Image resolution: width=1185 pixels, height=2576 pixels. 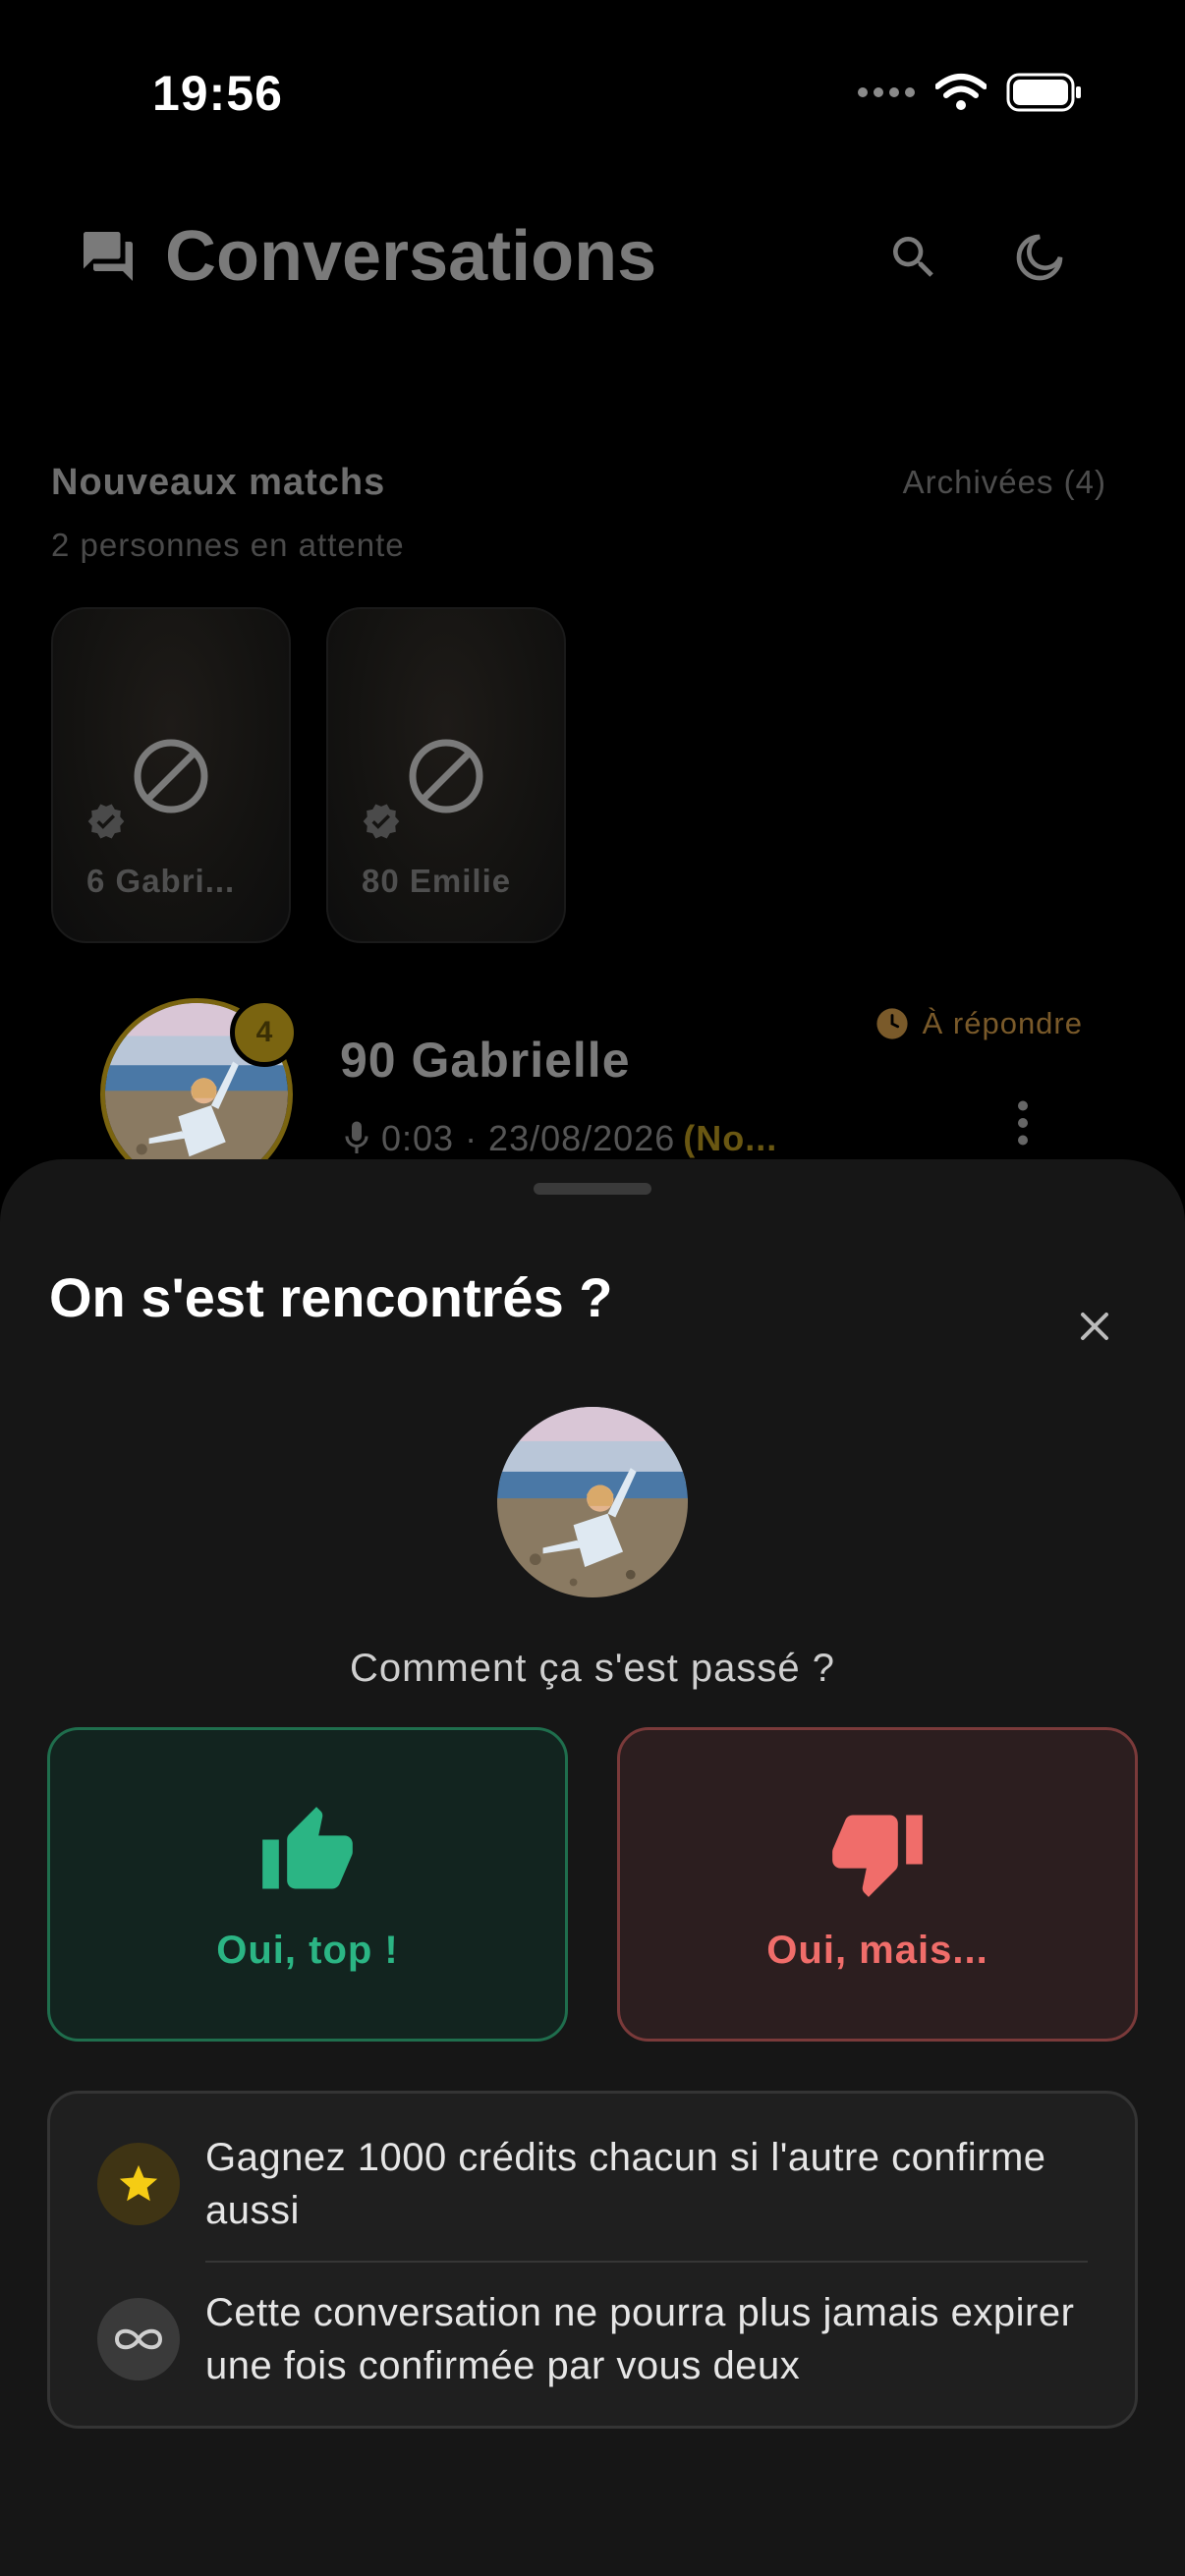 I want to click on match-name: 80 Emilie, so click(x=437, y=881).